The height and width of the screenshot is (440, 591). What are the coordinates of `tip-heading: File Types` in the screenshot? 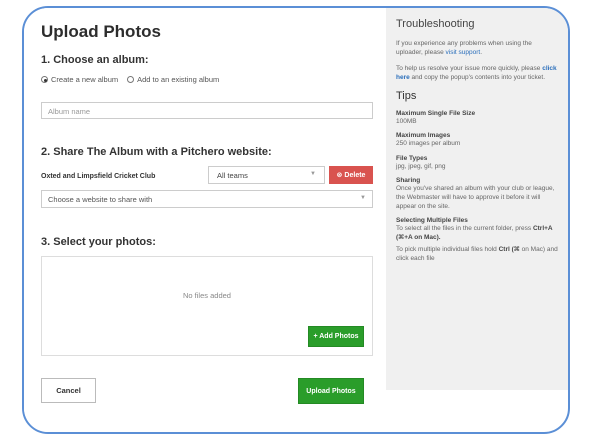 It's located at (412, 158).